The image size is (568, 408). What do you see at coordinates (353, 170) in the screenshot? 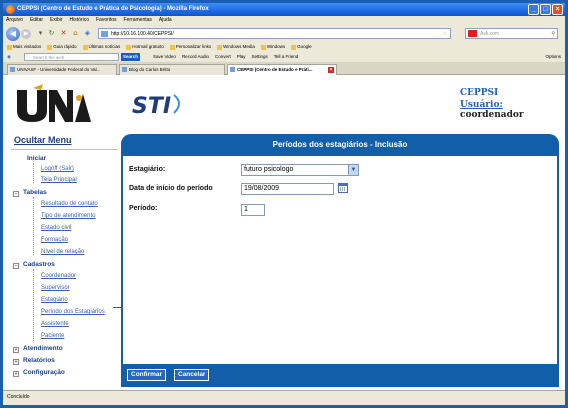
I see `chevron-down-icon: ▼` at bounding box center [353, 170].